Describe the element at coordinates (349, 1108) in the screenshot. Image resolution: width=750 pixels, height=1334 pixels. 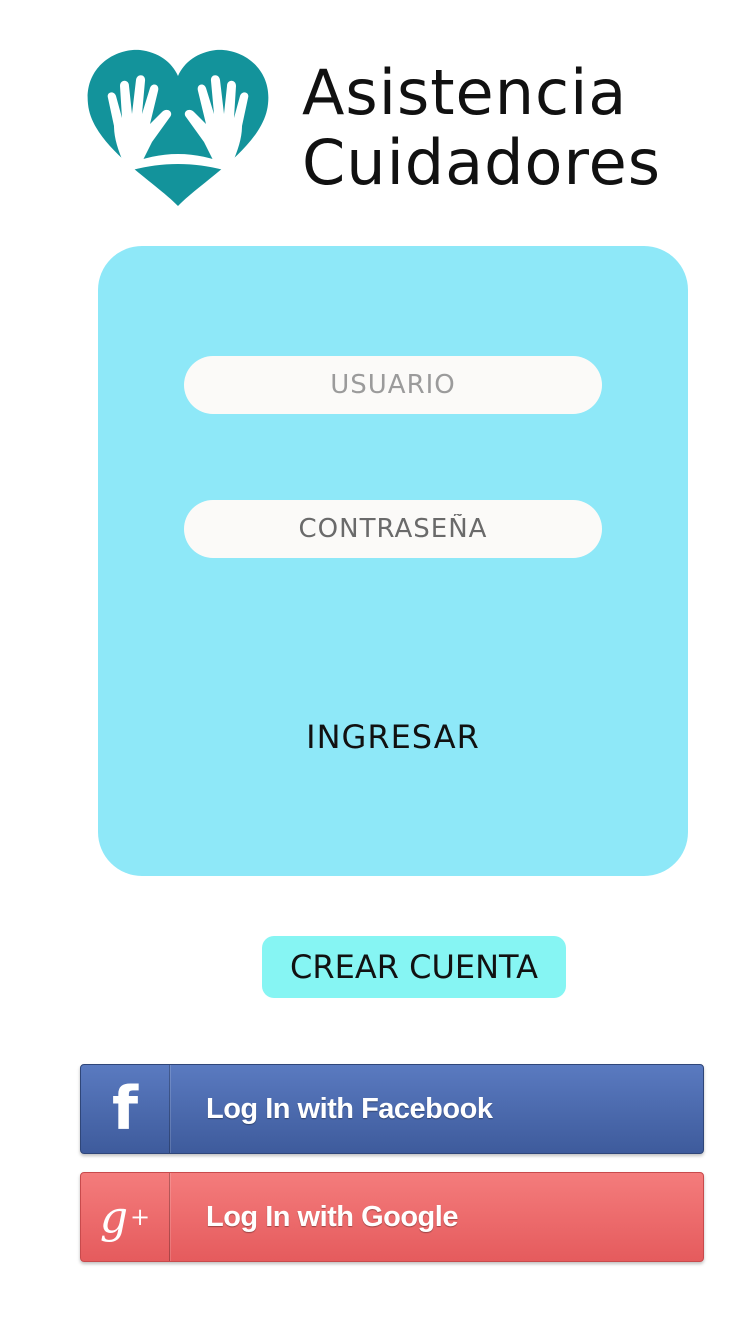
I see `facebook-login-label: Log In with Facebook` at that location.